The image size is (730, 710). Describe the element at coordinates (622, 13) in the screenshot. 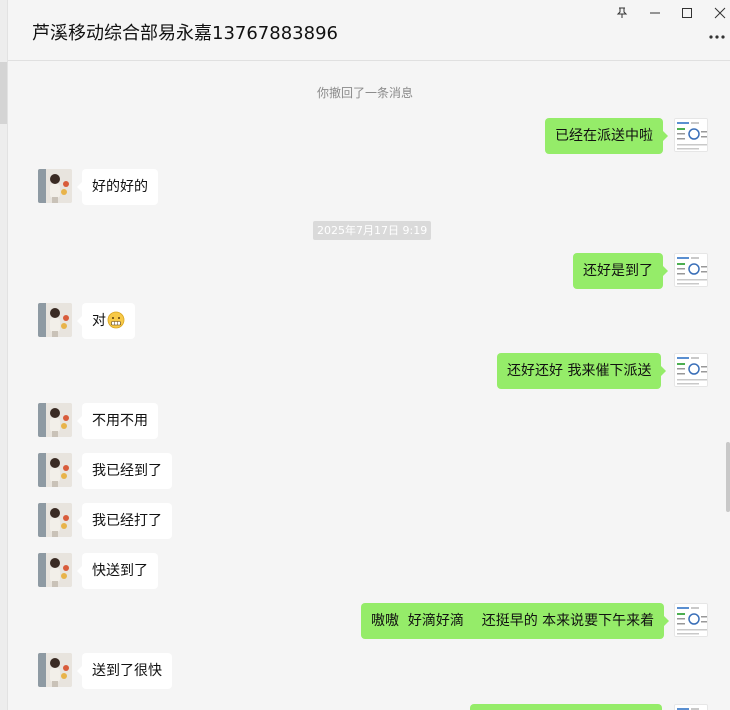

I see `pin-icon` at that location.